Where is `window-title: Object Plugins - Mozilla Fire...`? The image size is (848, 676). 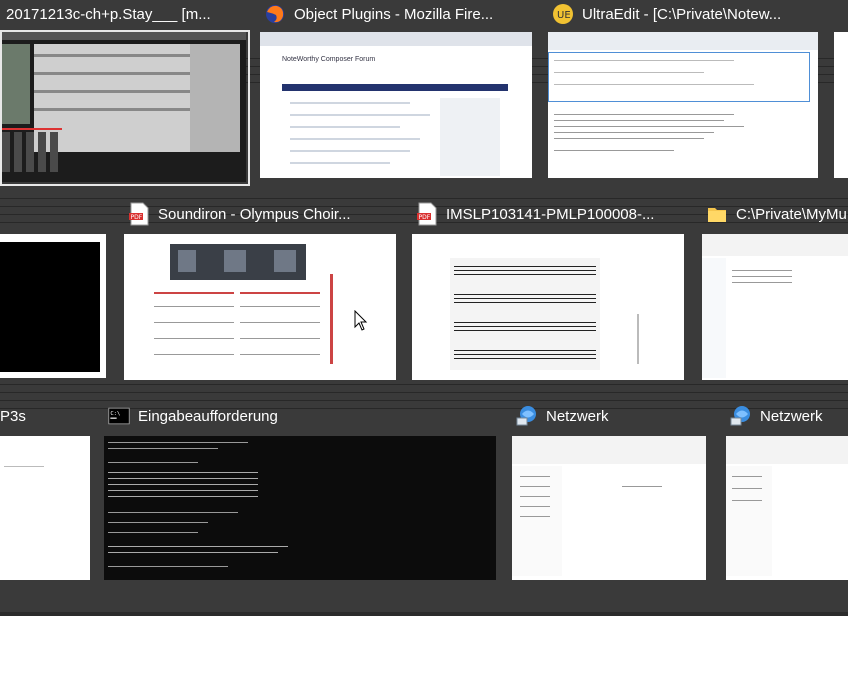
window-title: Object Plugins - Mozilla Fire... is located at coordinates (396, 14).